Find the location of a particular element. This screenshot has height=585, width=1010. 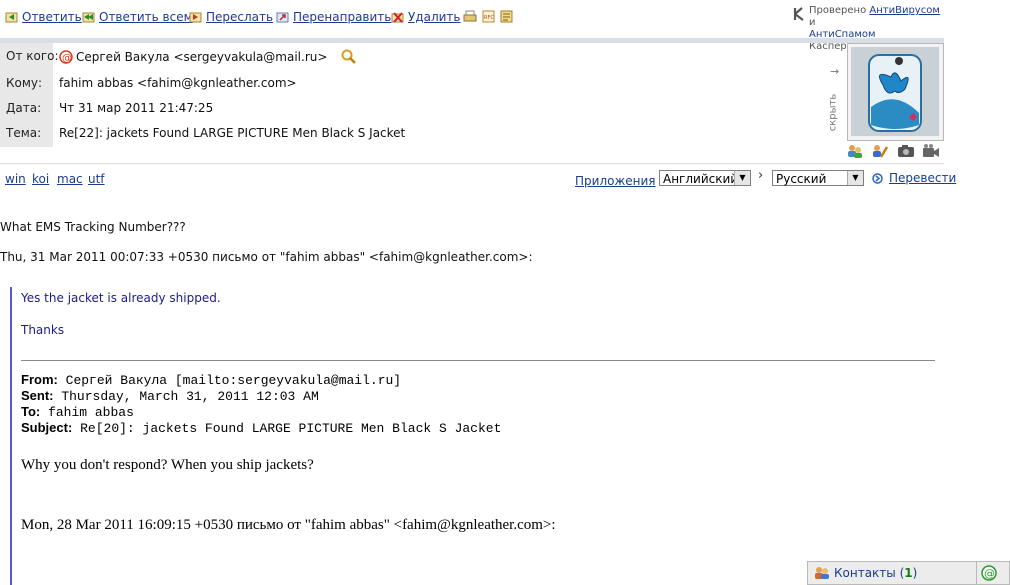

rfc-icon: RFC is located at coordinates (488, 16).